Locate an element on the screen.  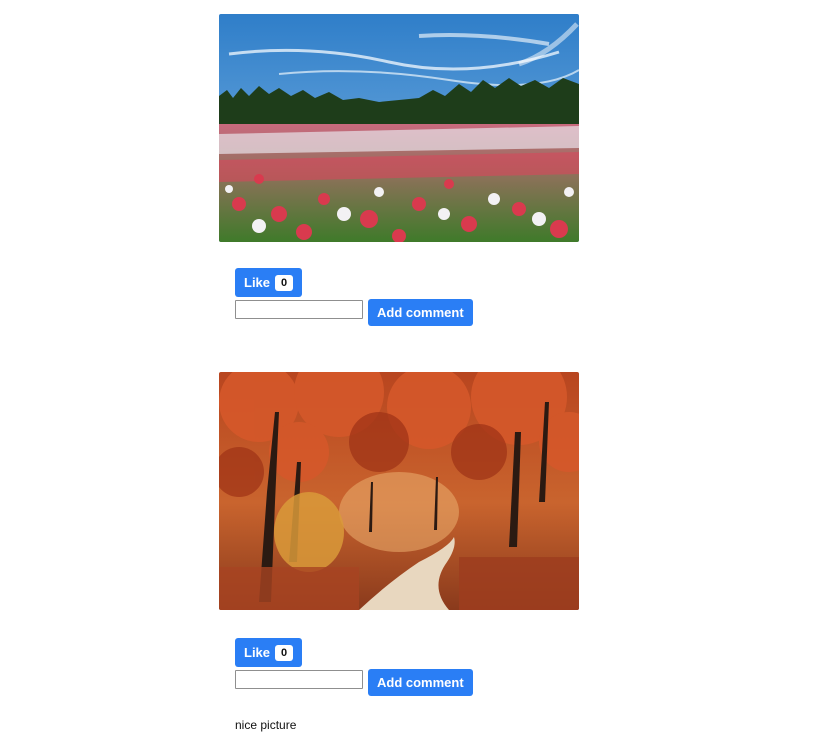
comment-item: nice picture is located at coordinates (266, 725).